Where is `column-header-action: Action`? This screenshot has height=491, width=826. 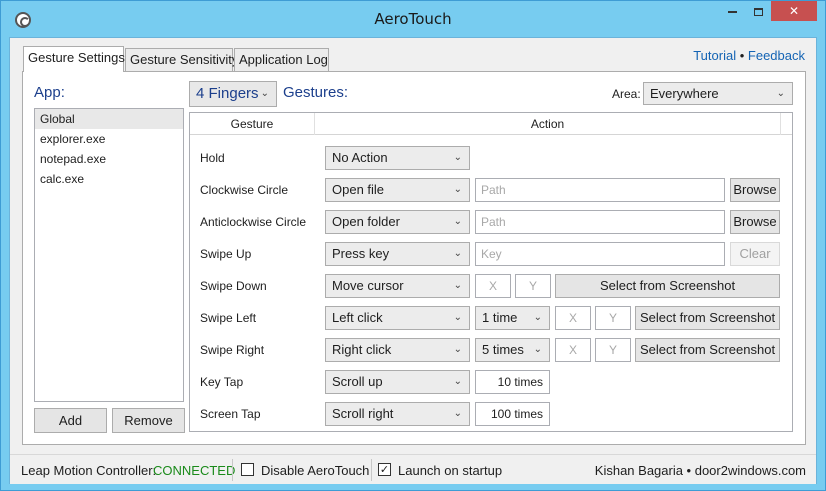 column-header-action: Action is located at coordinates (548, 124).